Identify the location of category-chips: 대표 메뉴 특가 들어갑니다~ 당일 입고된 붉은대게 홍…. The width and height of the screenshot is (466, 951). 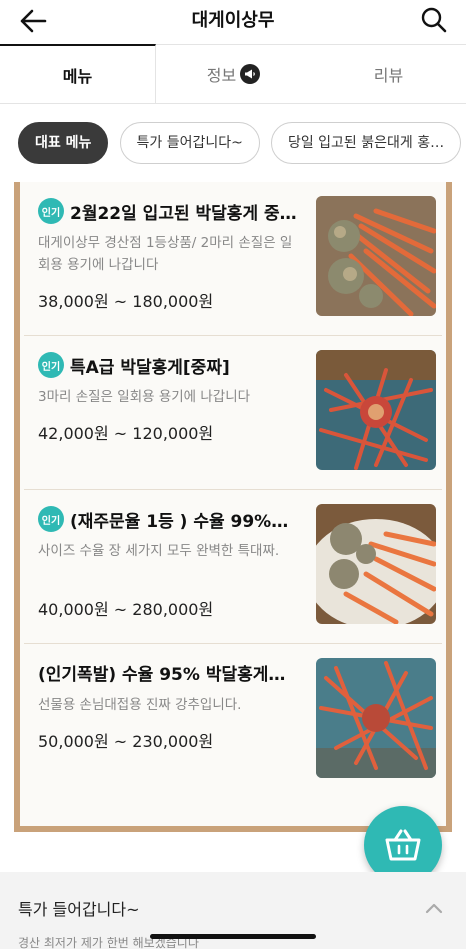
(233, 143).